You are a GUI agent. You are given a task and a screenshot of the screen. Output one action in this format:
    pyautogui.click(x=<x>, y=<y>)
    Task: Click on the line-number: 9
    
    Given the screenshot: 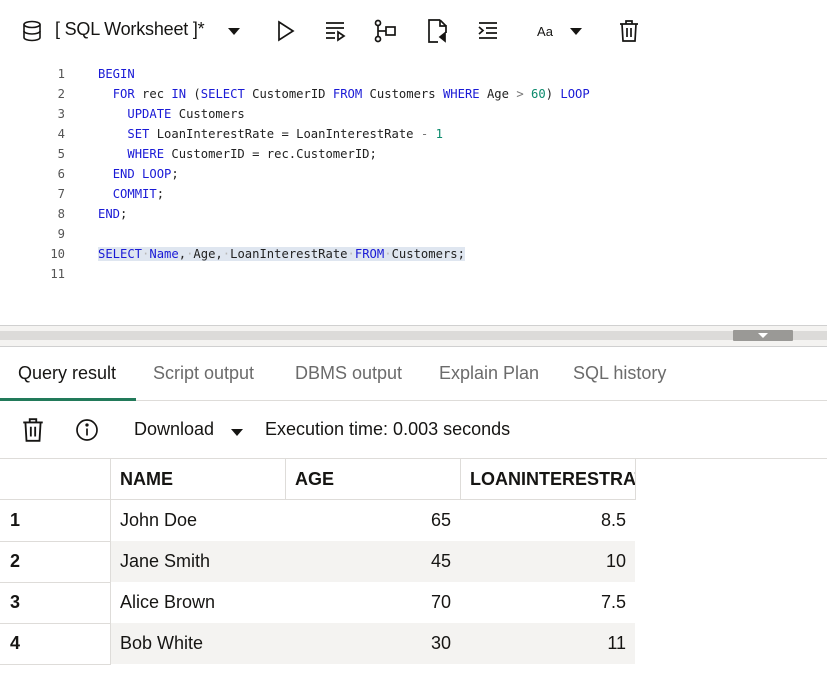 What is the action you would take?
    pyautogui.click(x=61, y=234)
    